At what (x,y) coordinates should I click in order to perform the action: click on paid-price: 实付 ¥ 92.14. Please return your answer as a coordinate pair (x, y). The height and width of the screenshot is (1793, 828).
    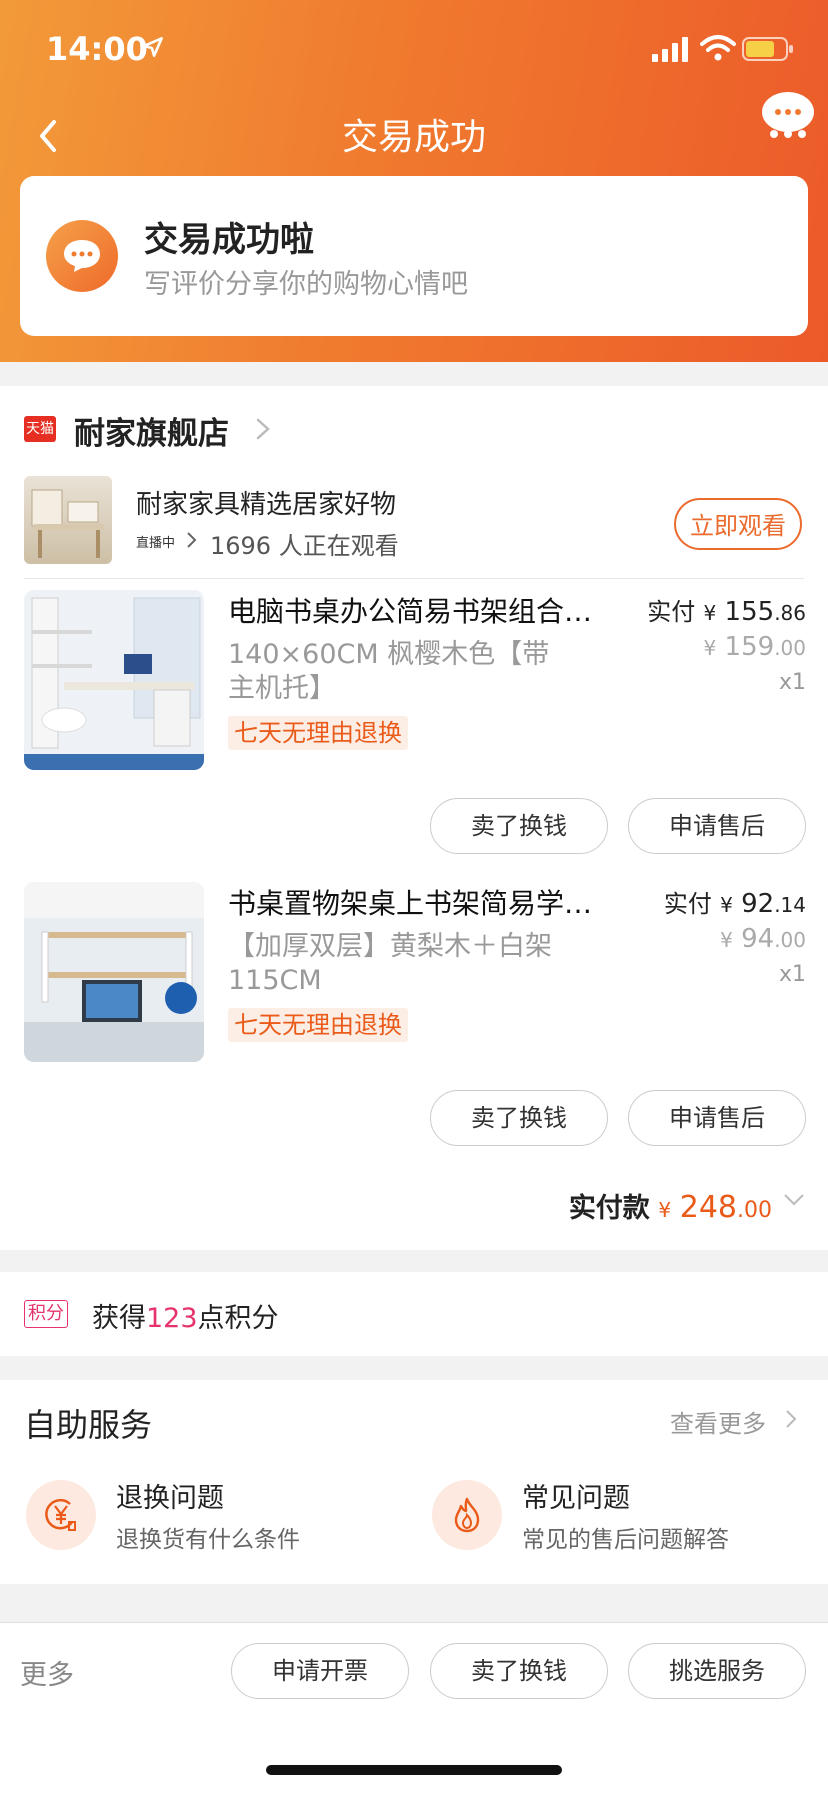
    Looking at the image, I should click on (735, 901).